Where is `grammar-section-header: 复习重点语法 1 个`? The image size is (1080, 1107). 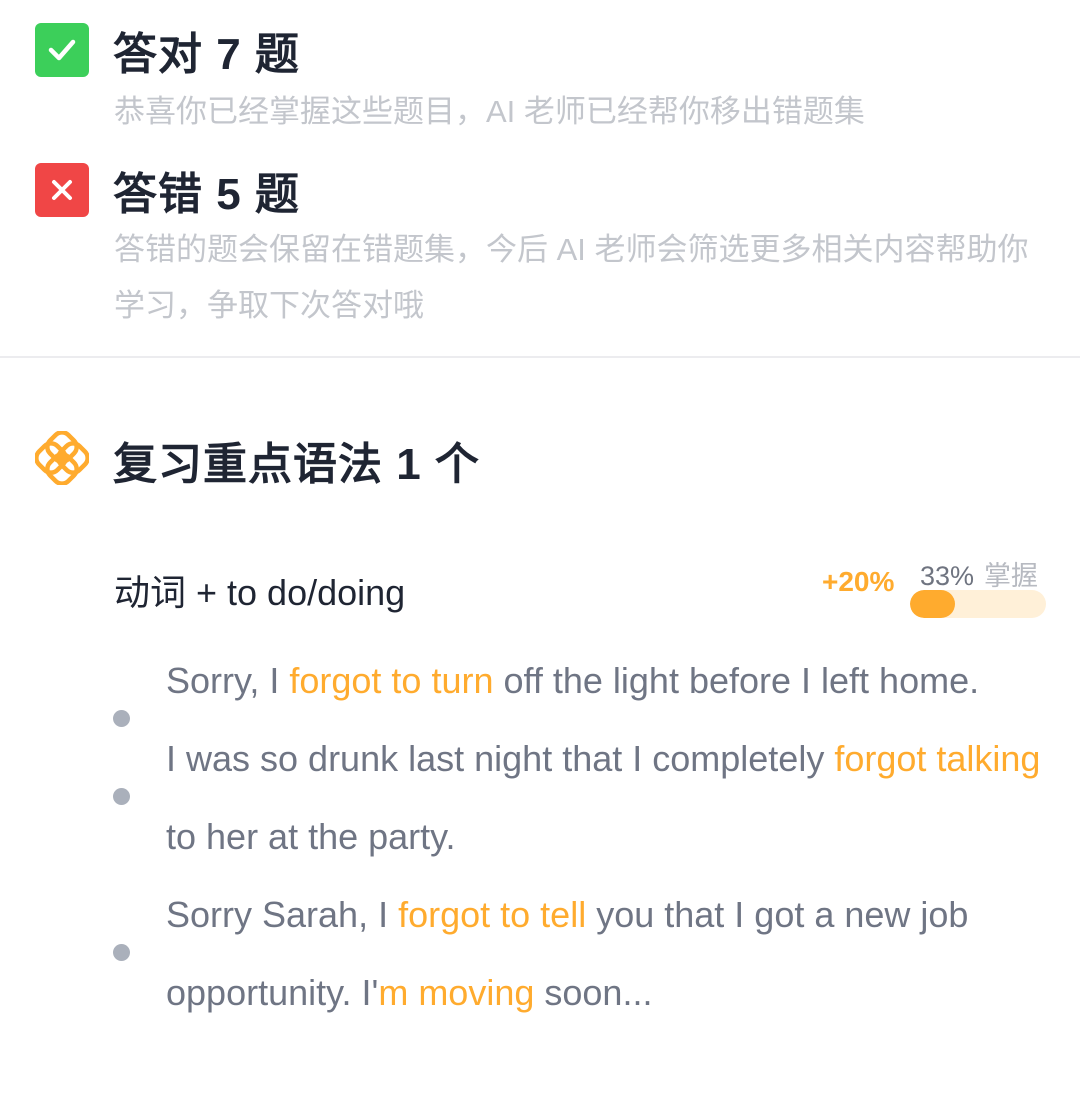
grammar-section-header: 复习重点语法 1 个 is located at coordinates (257, 460).